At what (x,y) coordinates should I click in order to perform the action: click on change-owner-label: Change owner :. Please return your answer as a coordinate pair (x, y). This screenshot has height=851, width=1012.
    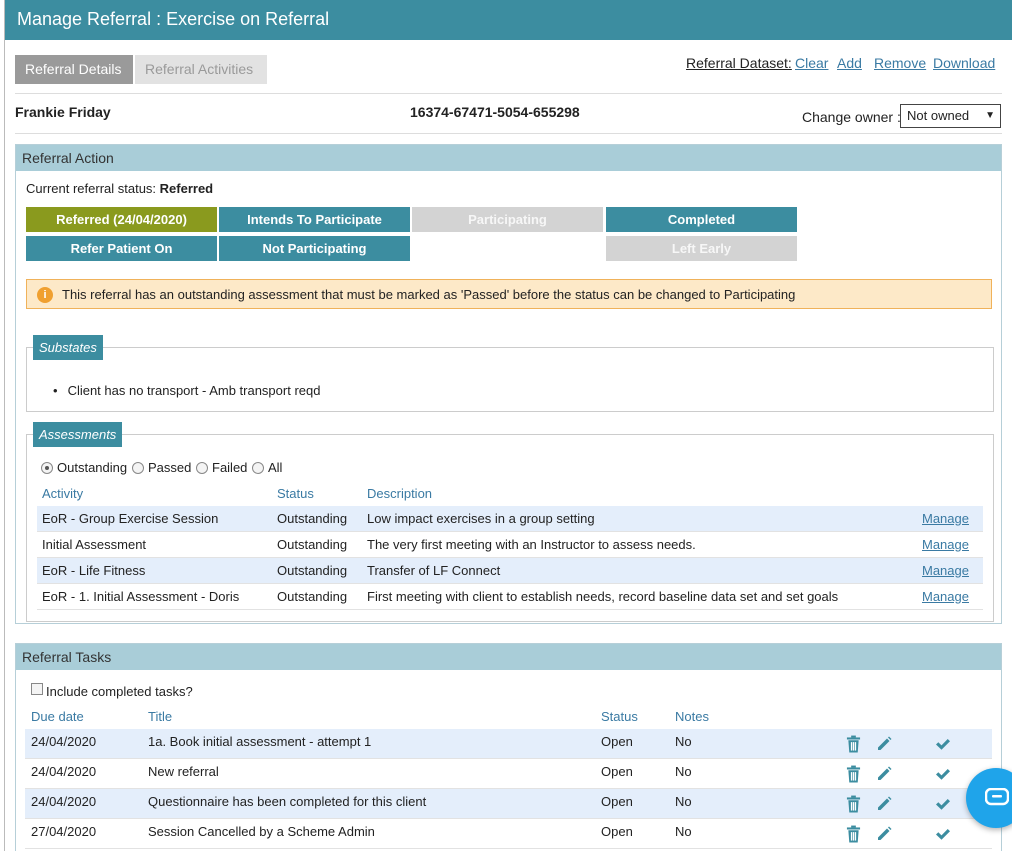
    Looking at the image, I should click on (851, 117).